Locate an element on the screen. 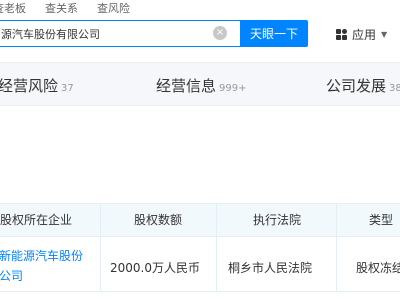 The image size is (400, 300). tab-count: 999+ is located at coordinates (233, 88).